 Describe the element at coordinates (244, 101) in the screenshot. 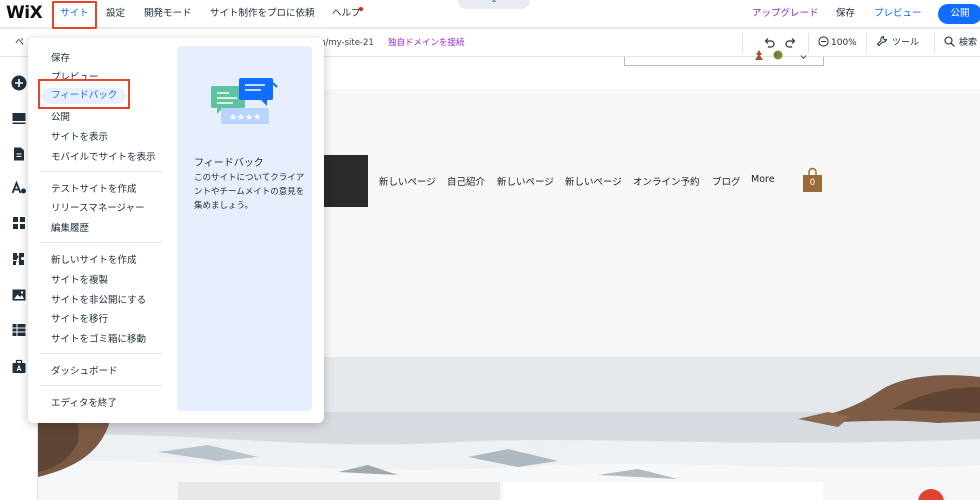

I see `feedback-illustration-icon: ★★★★` at that location.